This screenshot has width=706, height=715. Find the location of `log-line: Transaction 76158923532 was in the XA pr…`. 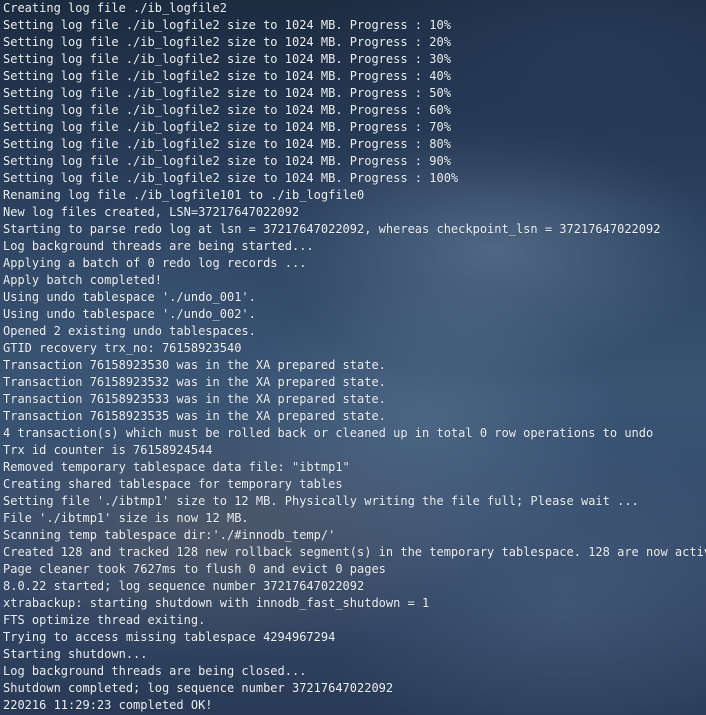

log-line: Transaction 76158923532 was in the XA pr… is located at coordinates (194, 382).